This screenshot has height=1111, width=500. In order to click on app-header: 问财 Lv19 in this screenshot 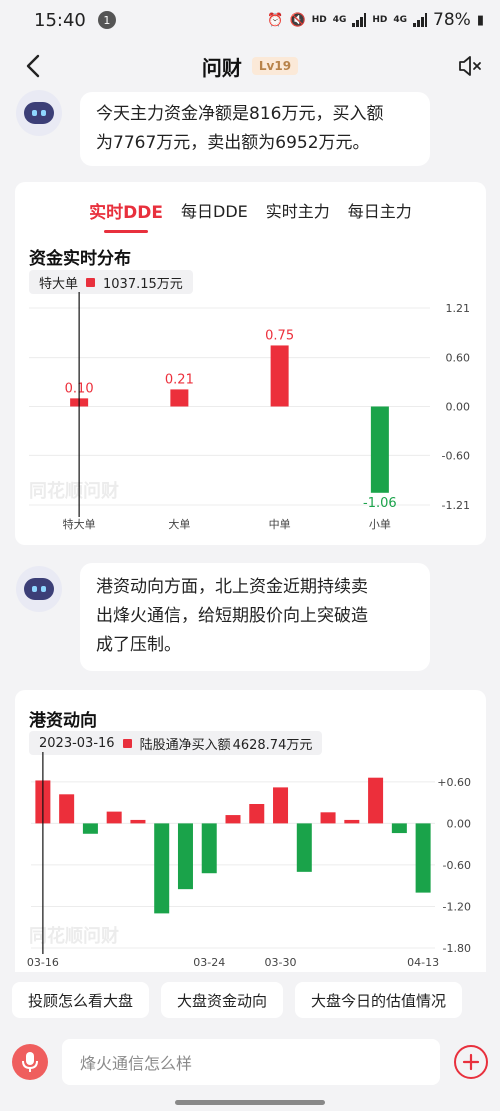, I will do `click(250, 66)`.